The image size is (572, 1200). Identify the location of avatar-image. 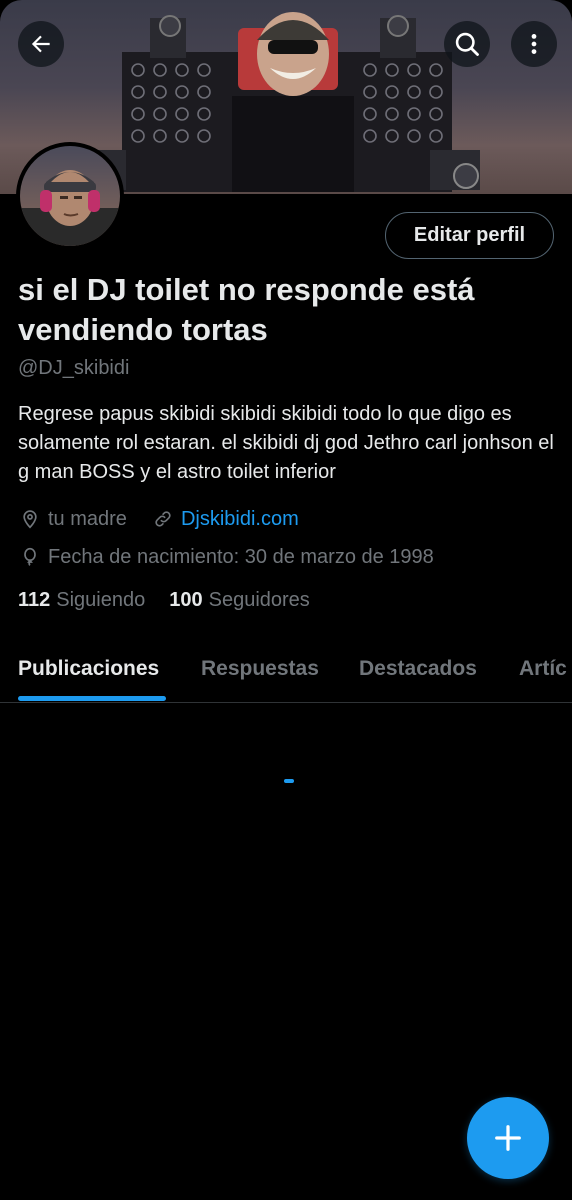
(70, 196).